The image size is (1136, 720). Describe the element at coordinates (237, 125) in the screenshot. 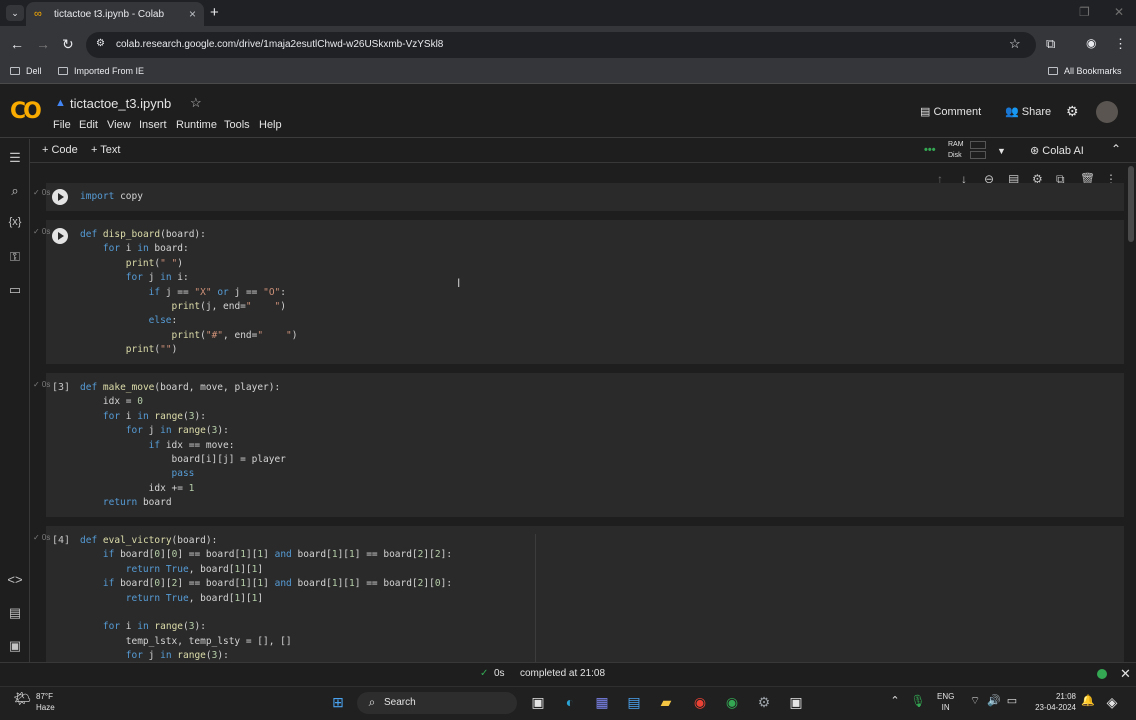

I see `menu-tools: Tools` at that location.